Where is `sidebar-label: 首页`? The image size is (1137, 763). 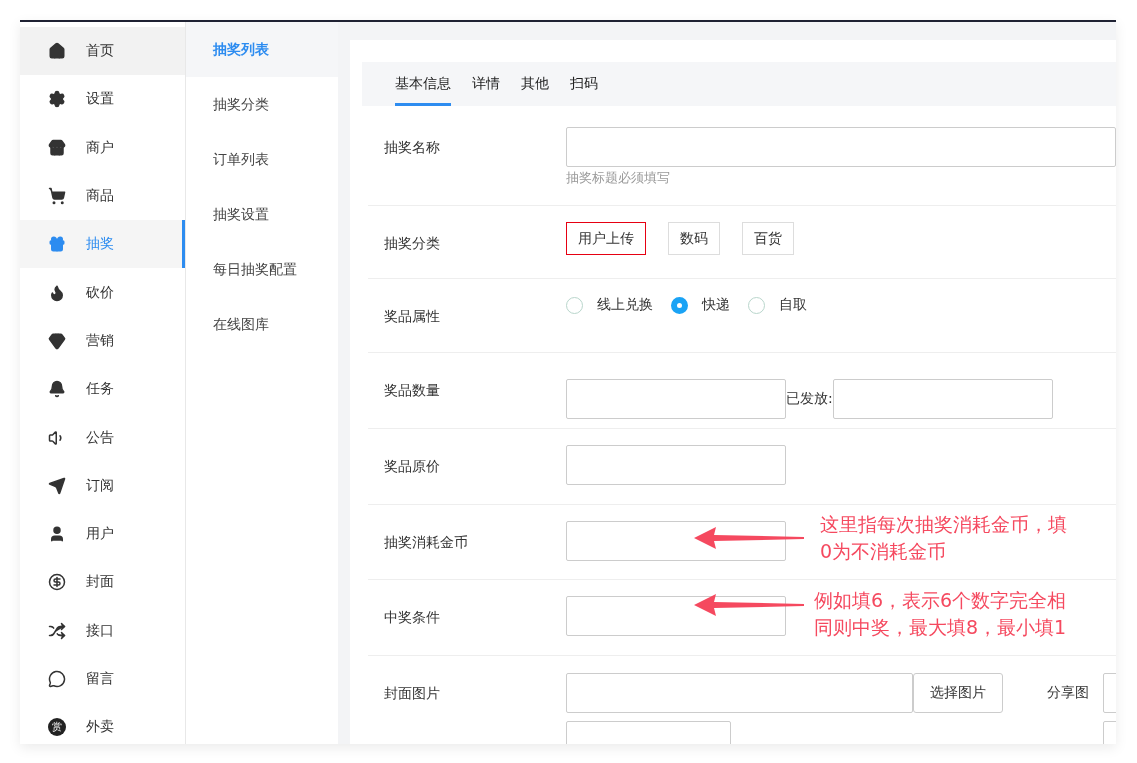 sidebar-label: 首页 is located at coordinates (100, 51).